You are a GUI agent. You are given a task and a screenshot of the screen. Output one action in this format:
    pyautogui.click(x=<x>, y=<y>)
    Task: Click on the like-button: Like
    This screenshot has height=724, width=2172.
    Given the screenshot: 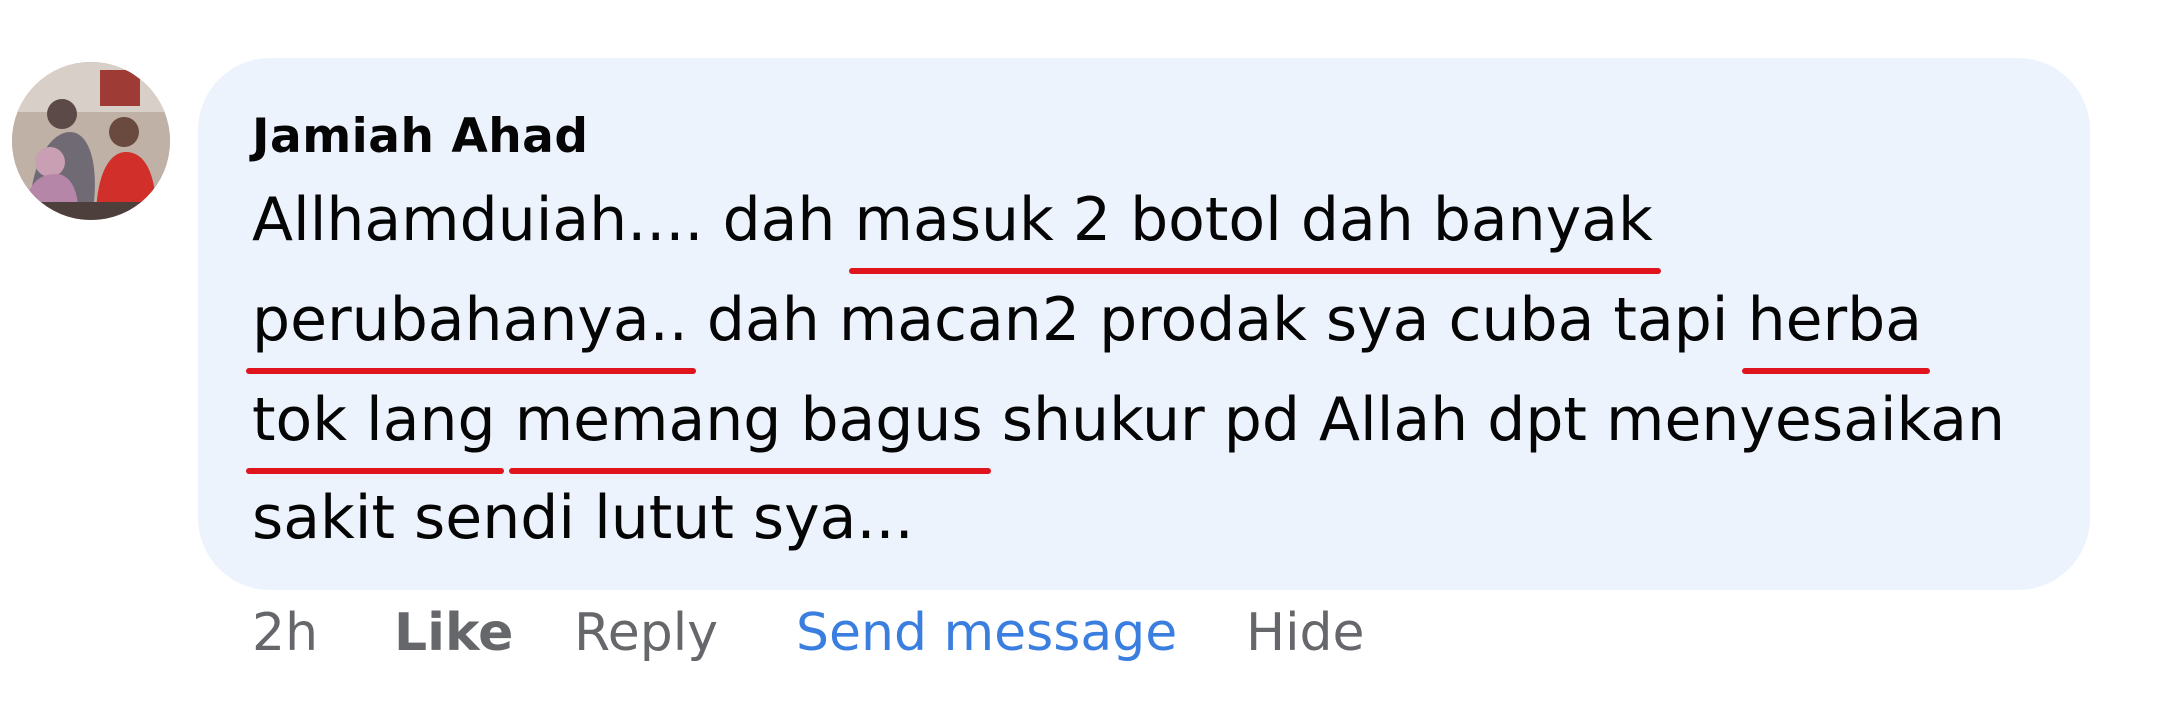 What is the action you would take?
    pyautogui.click(x=453, y=633)
    